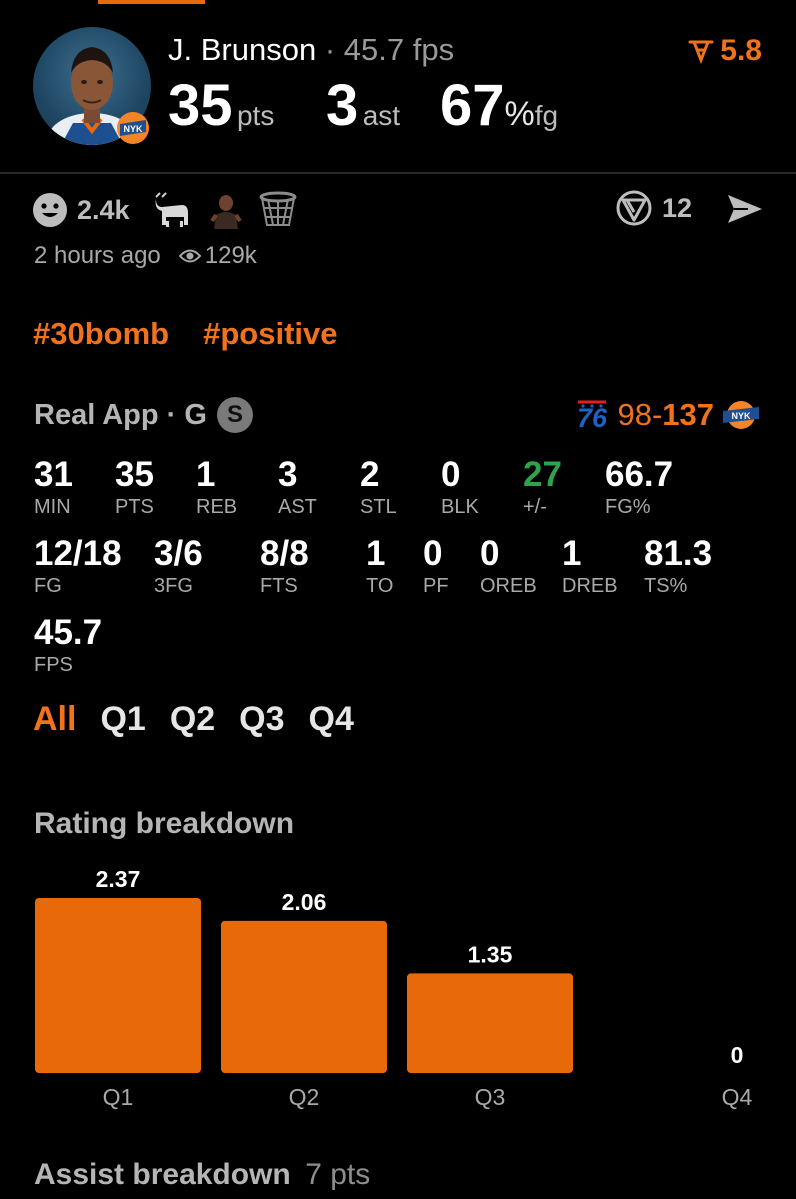  I want to click on basketball-hoop-icon, so click(278, 210).